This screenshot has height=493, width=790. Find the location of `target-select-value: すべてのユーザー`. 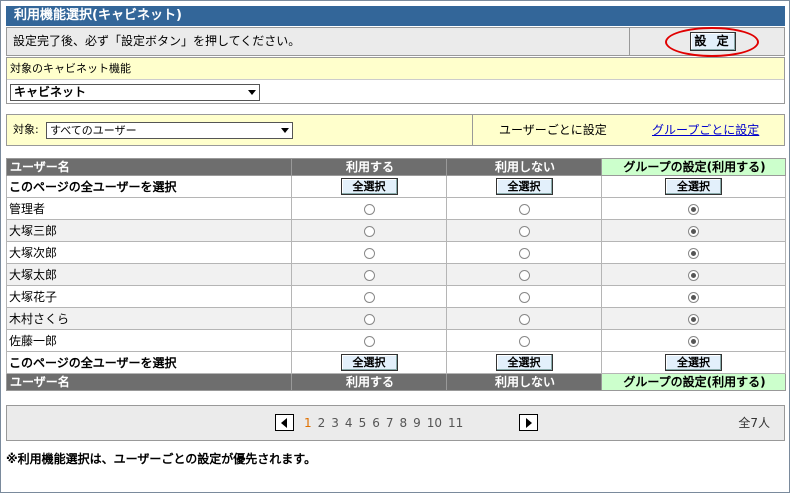

target-select-value: すべてのユーザー is located at coordinates (93, 130).